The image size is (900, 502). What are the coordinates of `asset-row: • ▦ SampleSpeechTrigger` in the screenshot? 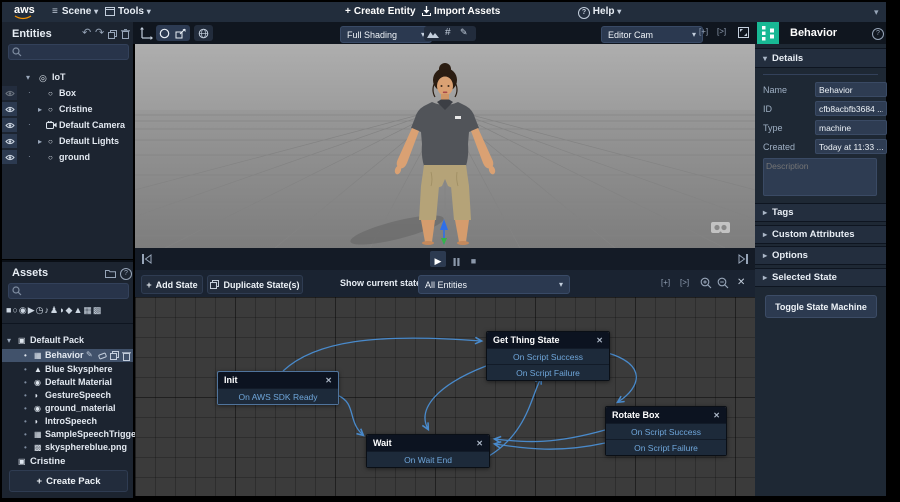 It's located at (71, 434).